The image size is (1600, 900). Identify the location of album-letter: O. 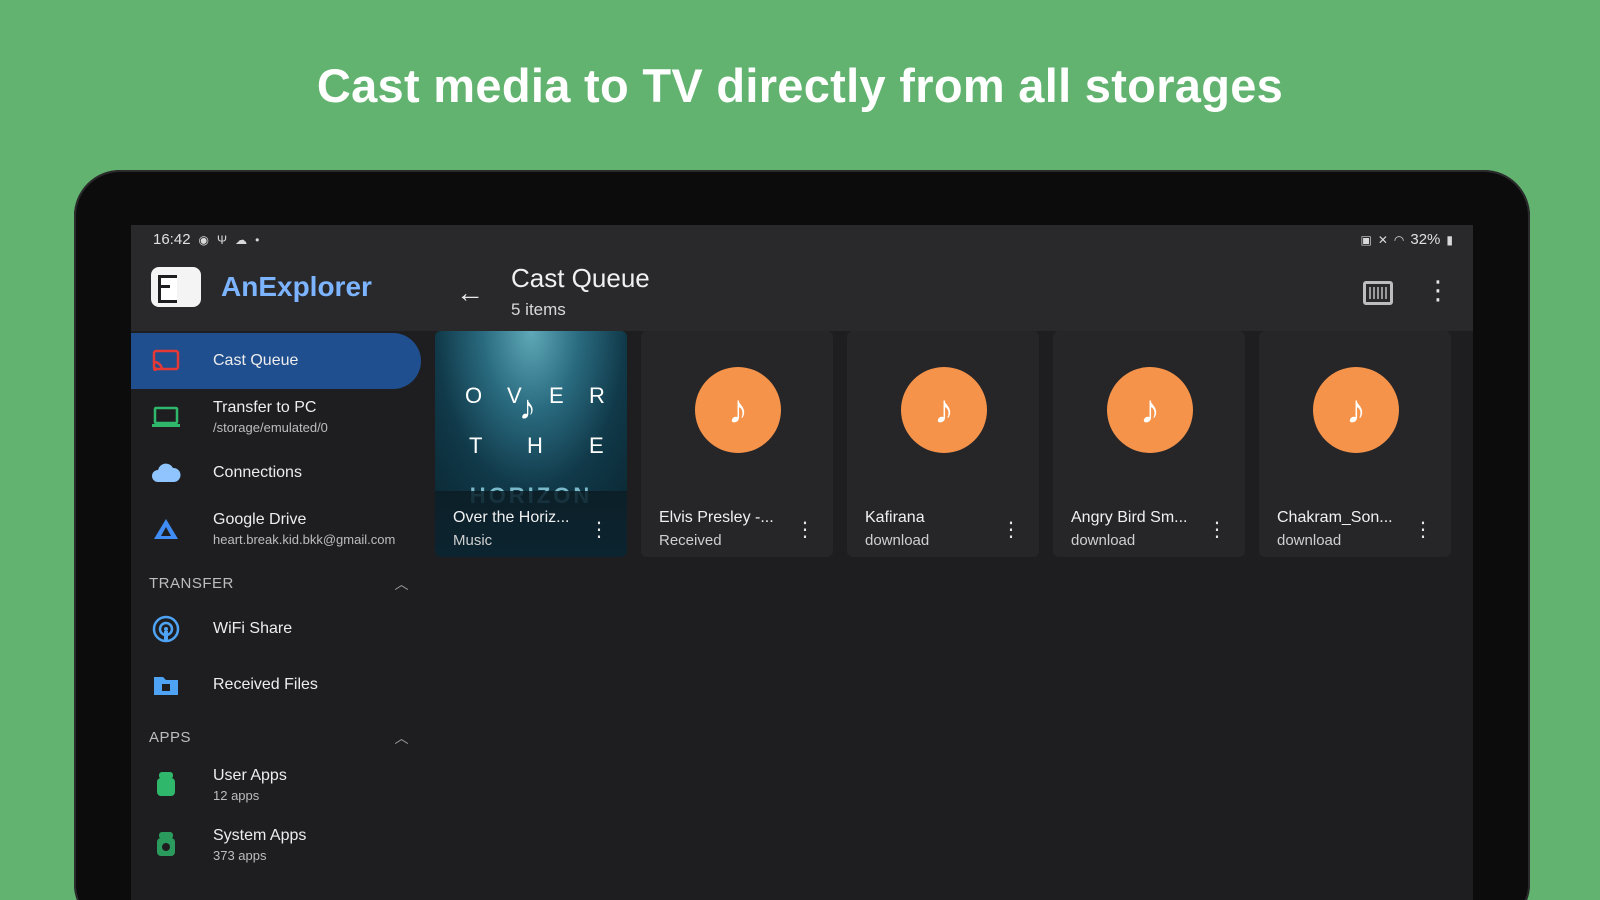
(474, 395).